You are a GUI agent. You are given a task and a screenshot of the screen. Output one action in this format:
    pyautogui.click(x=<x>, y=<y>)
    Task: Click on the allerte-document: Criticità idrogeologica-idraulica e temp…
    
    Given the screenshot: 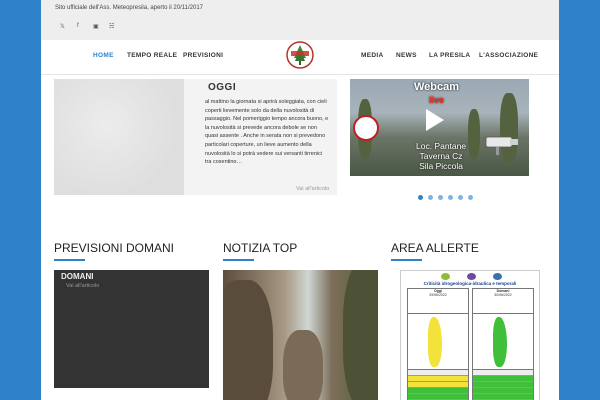 What is the action you would take?
    pyautogui.click(x=470, y=335)
    